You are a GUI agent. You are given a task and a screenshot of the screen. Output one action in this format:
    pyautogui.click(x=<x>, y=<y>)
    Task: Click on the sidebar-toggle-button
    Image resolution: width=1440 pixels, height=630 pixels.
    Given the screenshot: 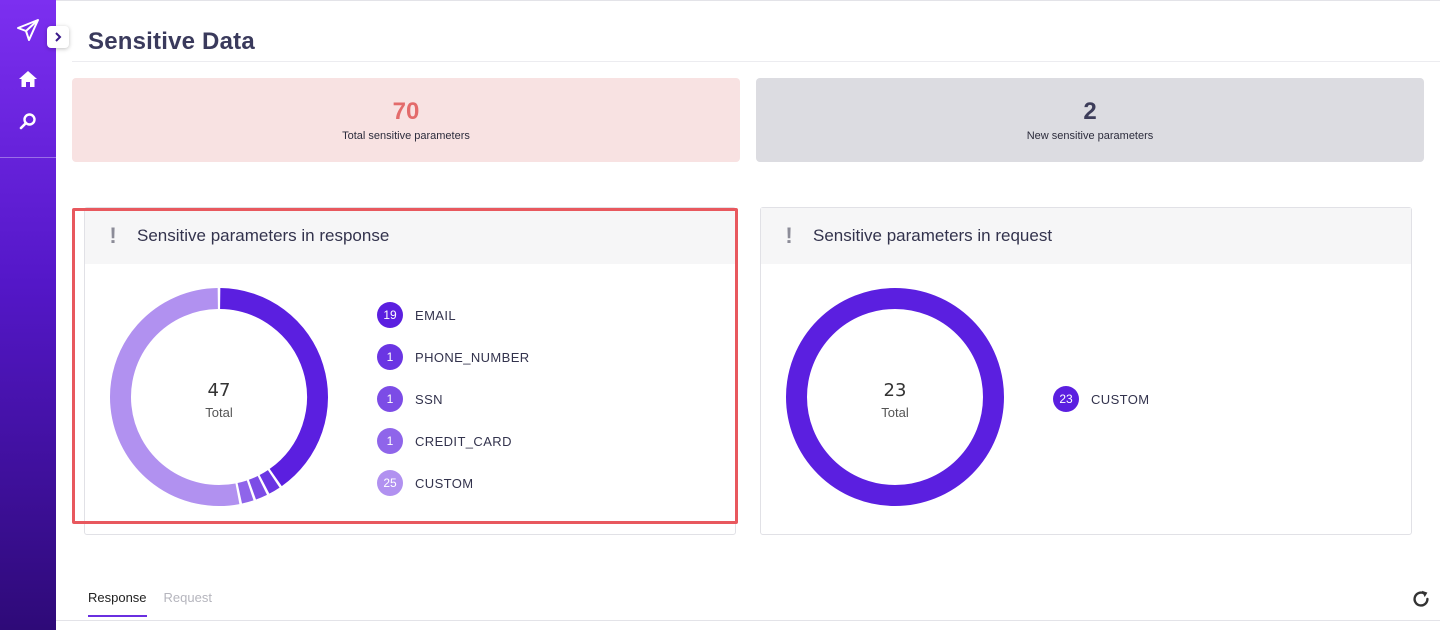 What is the action you would take?
    pyautogui.click(x=58, y=37)
    